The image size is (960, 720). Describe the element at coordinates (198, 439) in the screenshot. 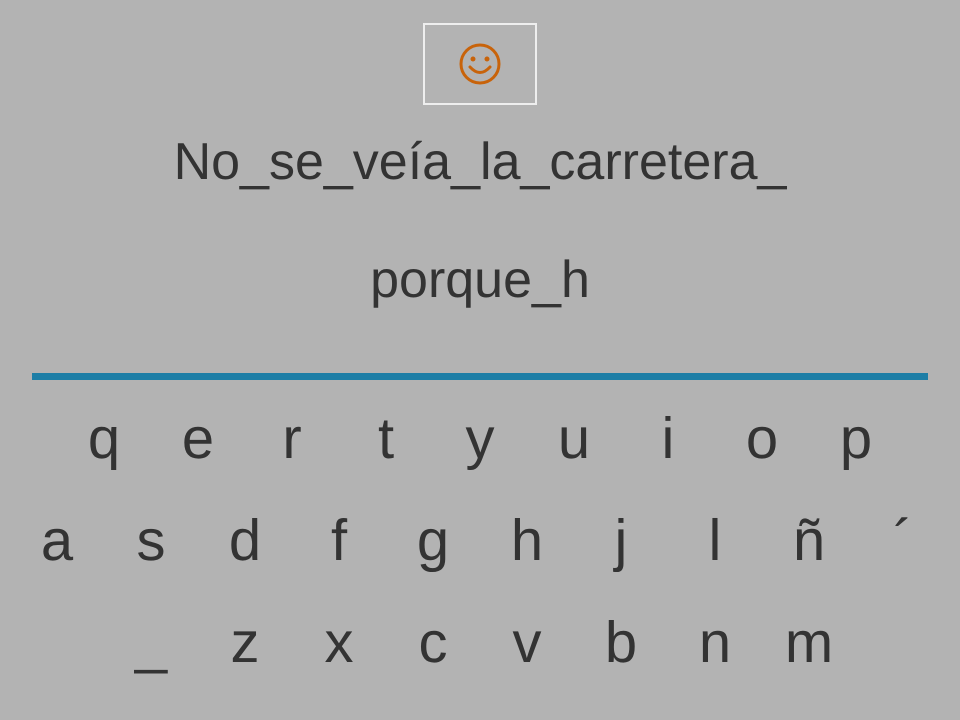

I see `letter-key: e` at that location.